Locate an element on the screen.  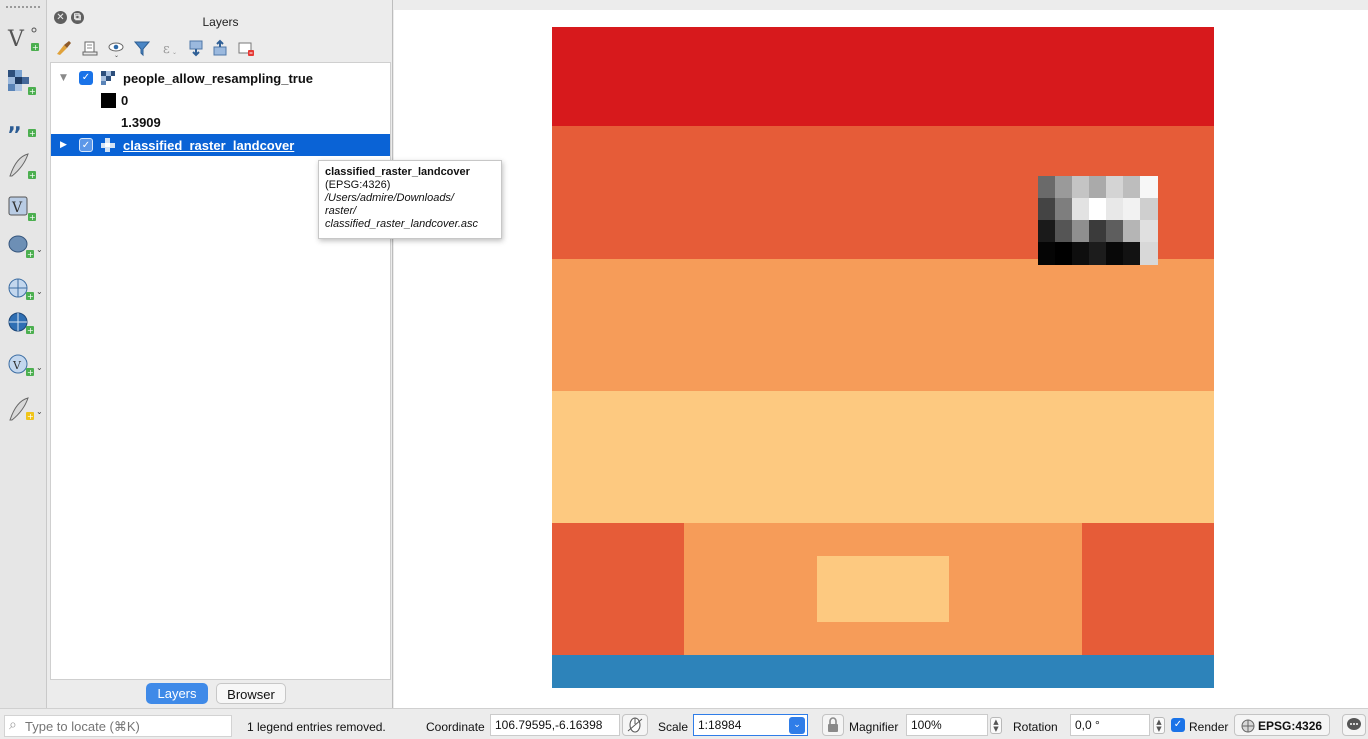
legend-min-value: 0 is located at coordinates (125, 100).